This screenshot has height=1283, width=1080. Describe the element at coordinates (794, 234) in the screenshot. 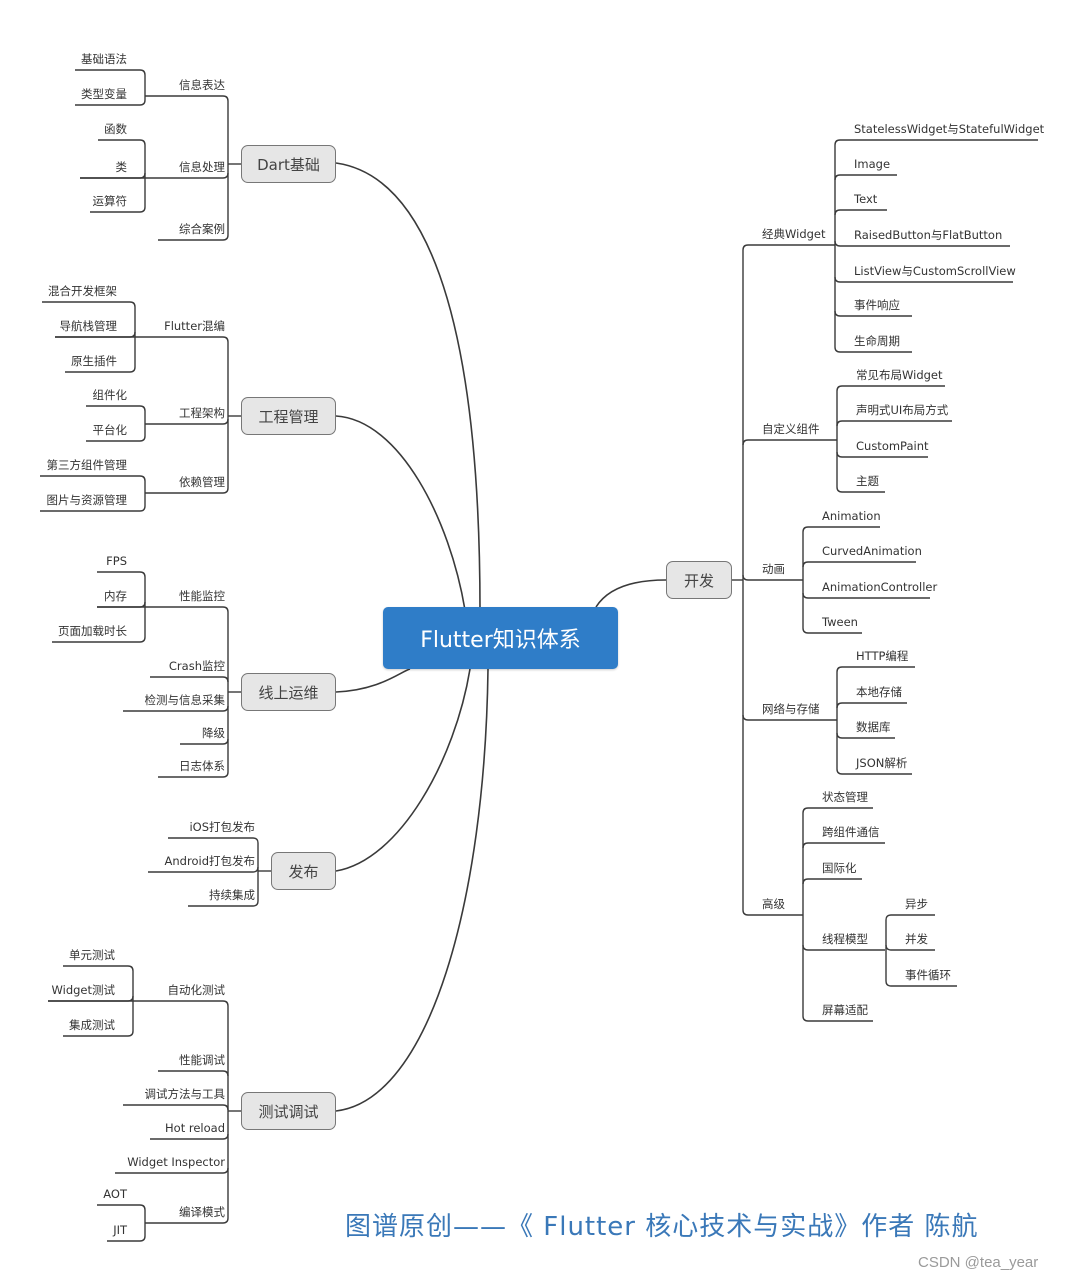

I see `topic-dev: 经典Widget` at that location.